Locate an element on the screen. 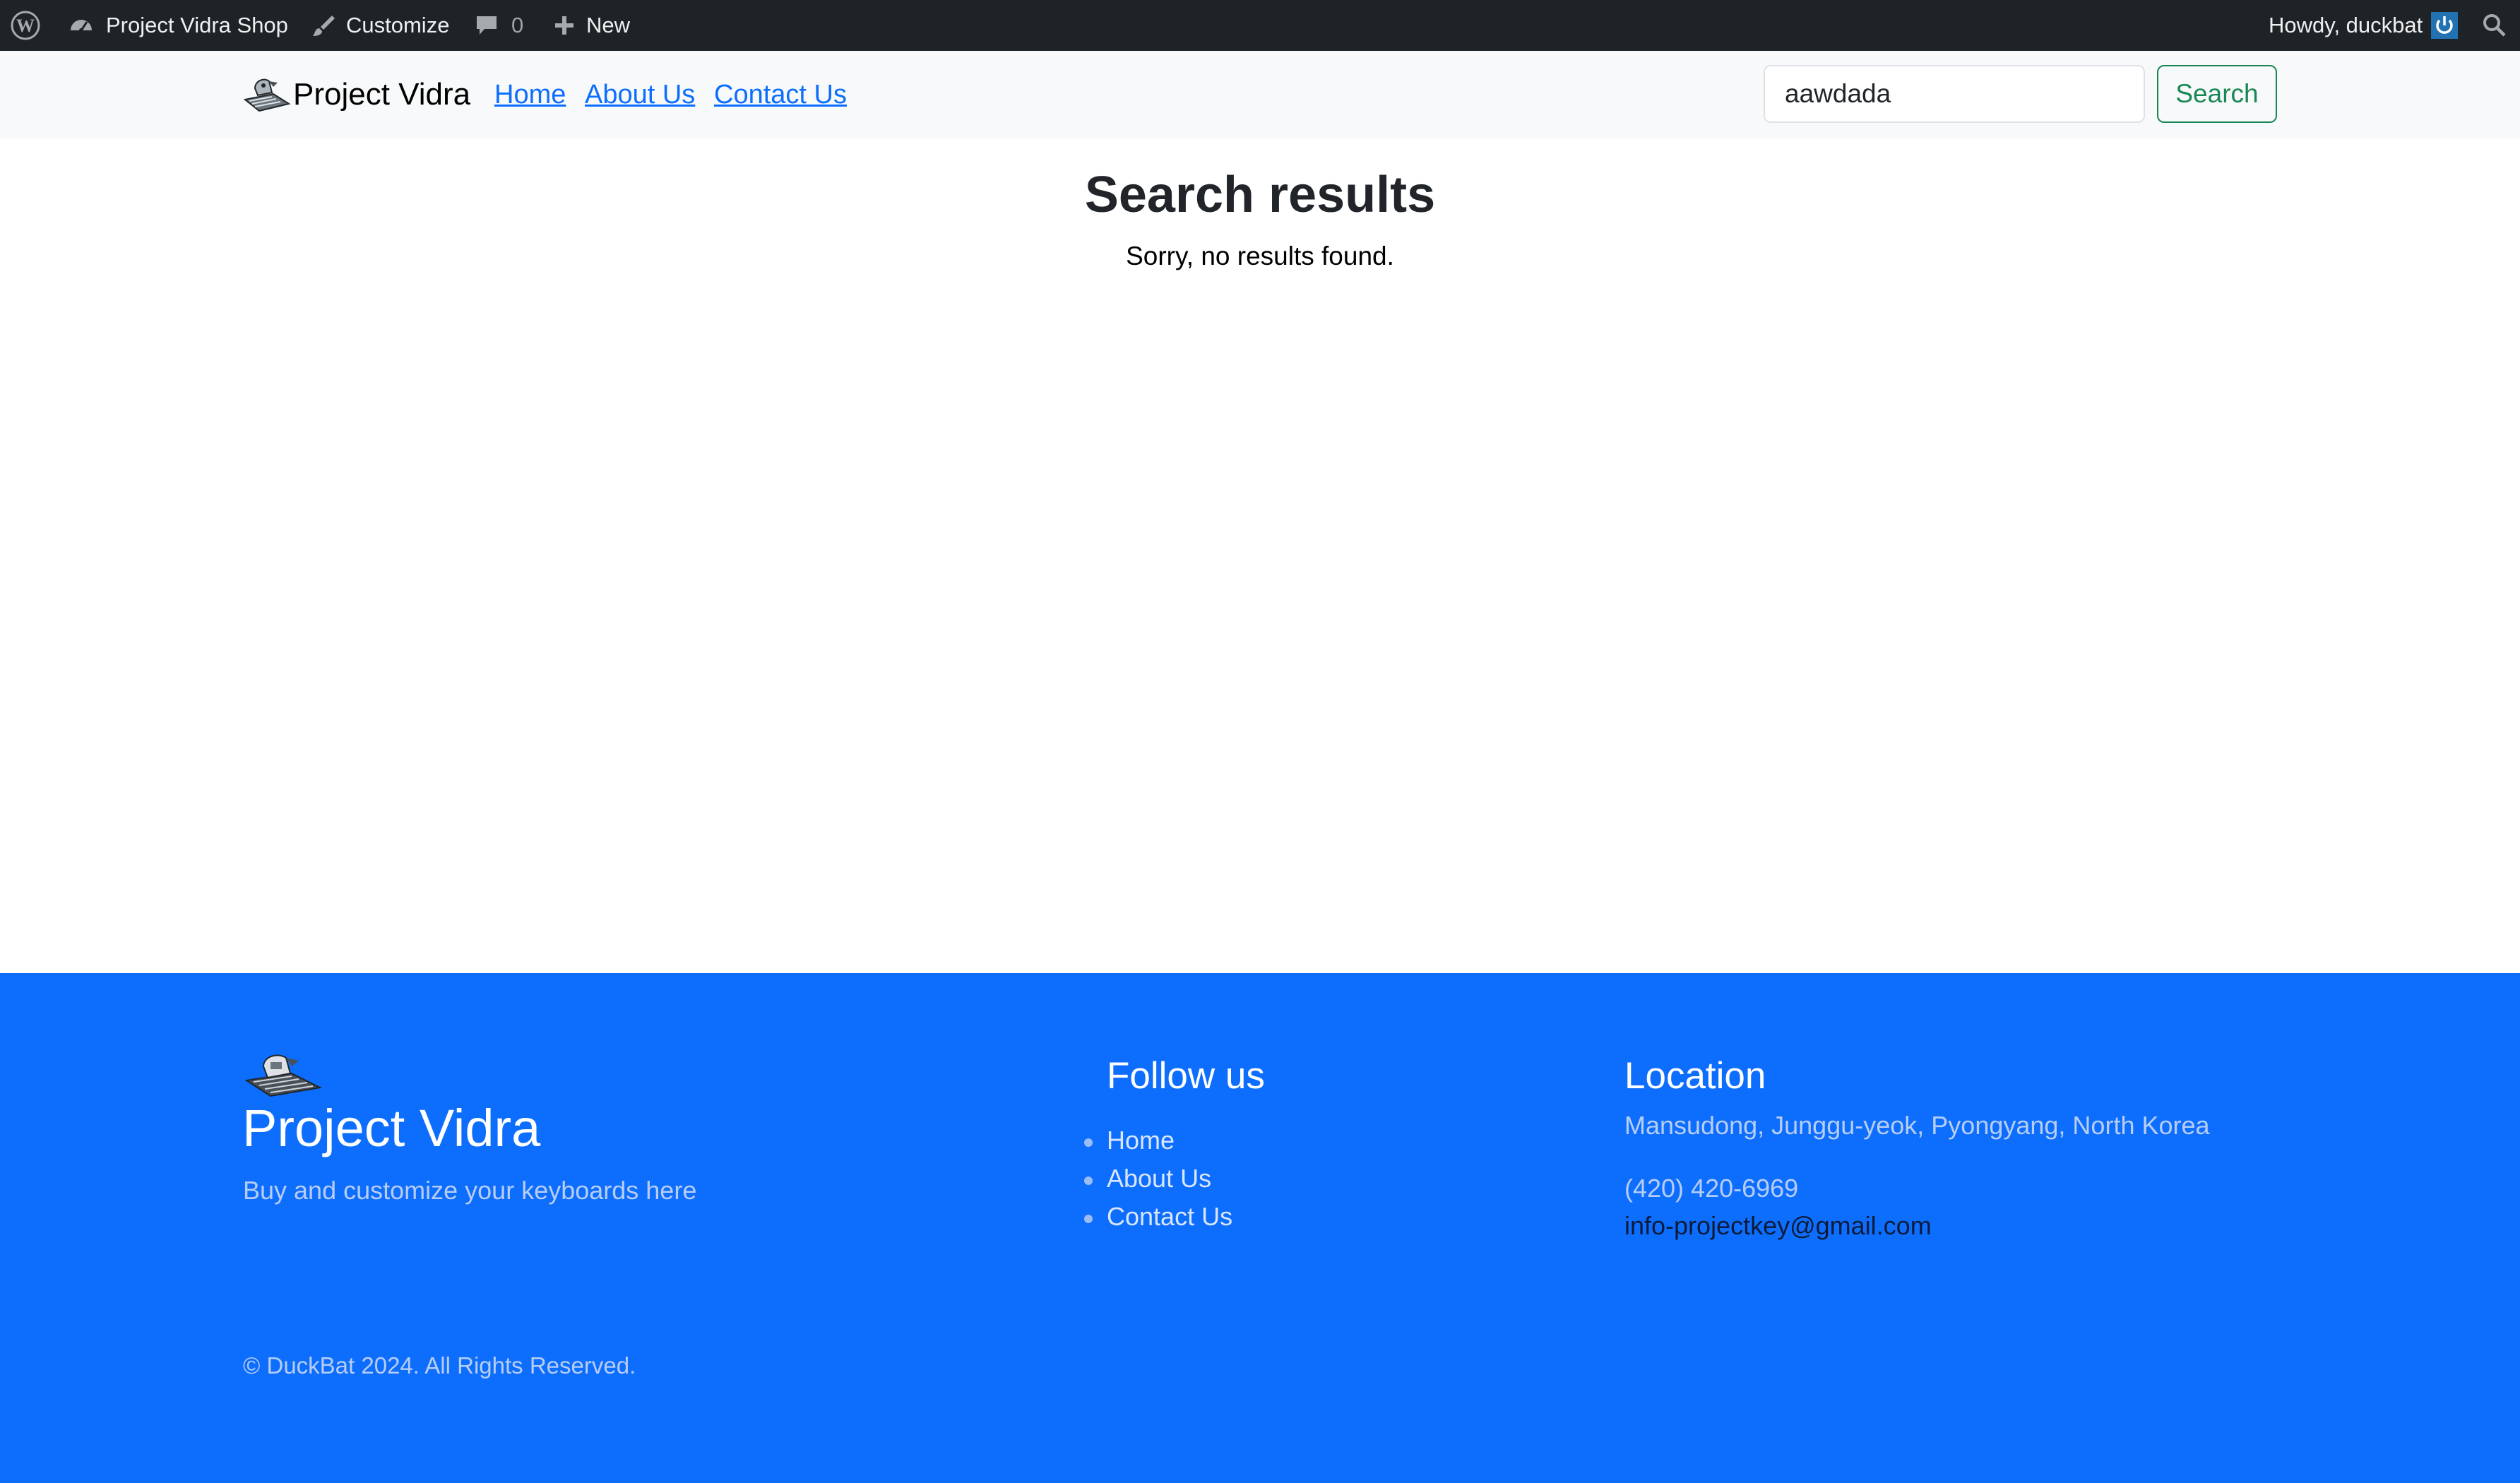 The height and width of the screenshot is (1483, 2520). footer-link-about-us: About Us is located at coordinates (1157, 1179).